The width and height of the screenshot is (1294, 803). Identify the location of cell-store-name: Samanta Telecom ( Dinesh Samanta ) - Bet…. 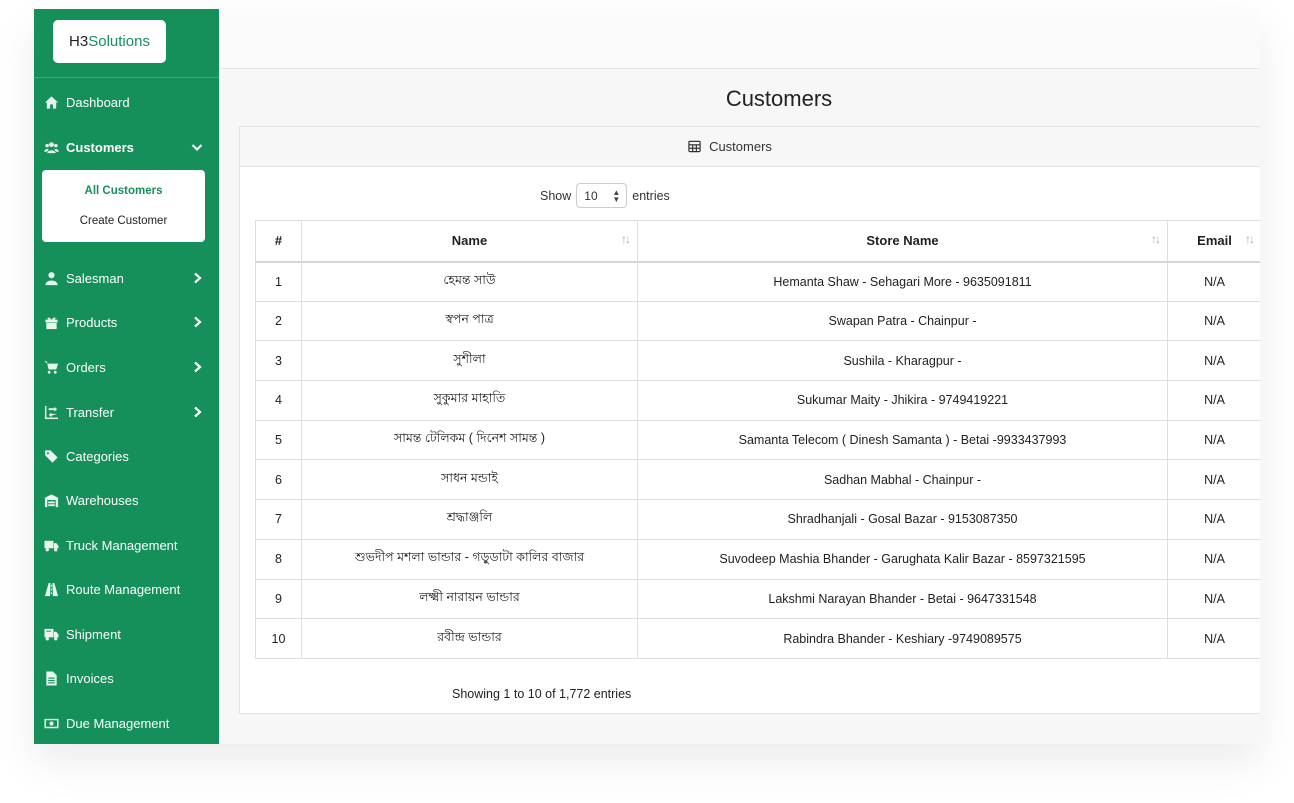
(902, 440).